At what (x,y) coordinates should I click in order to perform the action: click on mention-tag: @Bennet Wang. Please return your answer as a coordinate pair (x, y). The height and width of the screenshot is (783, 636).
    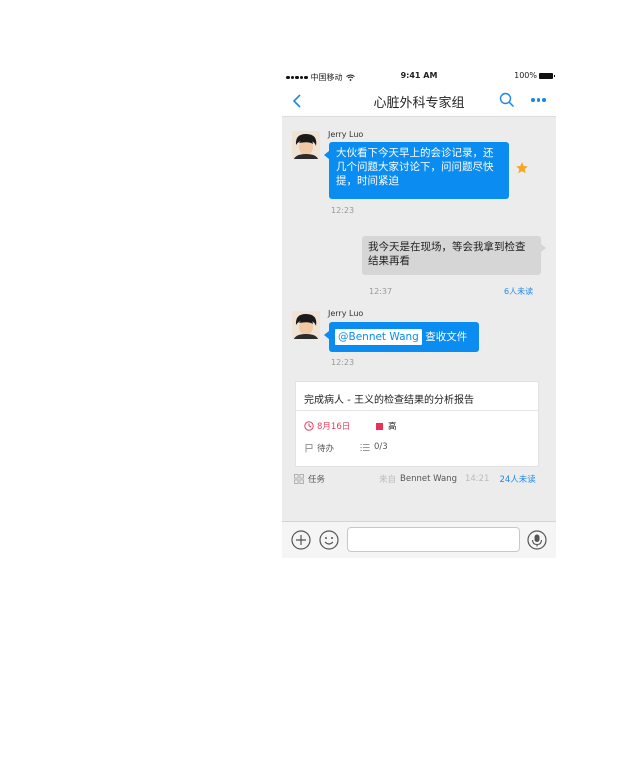
    Looking at the image, I should click on (378, 337).